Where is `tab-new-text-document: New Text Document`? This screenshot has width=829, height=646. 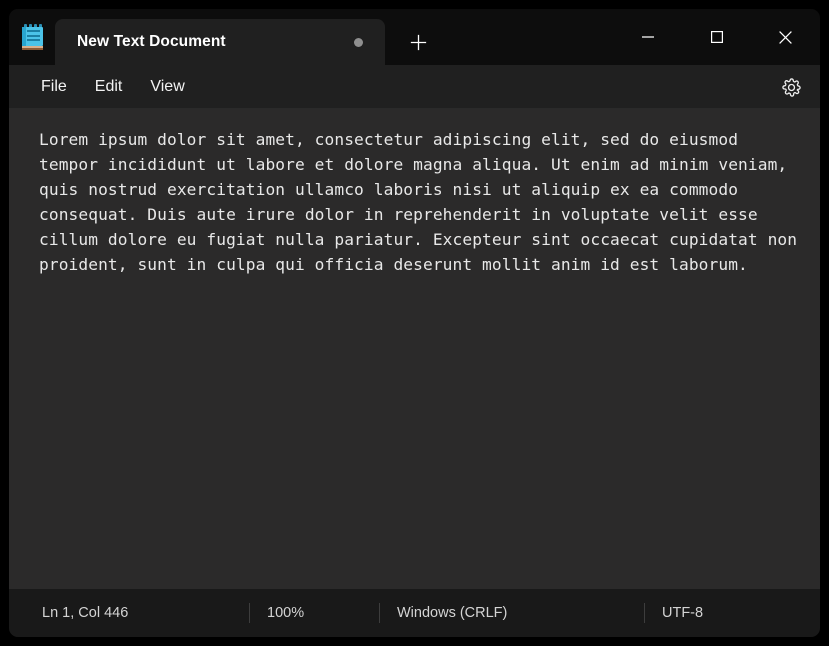
tab-new-text-document: New Text Document is located at coordinates (220, 42).